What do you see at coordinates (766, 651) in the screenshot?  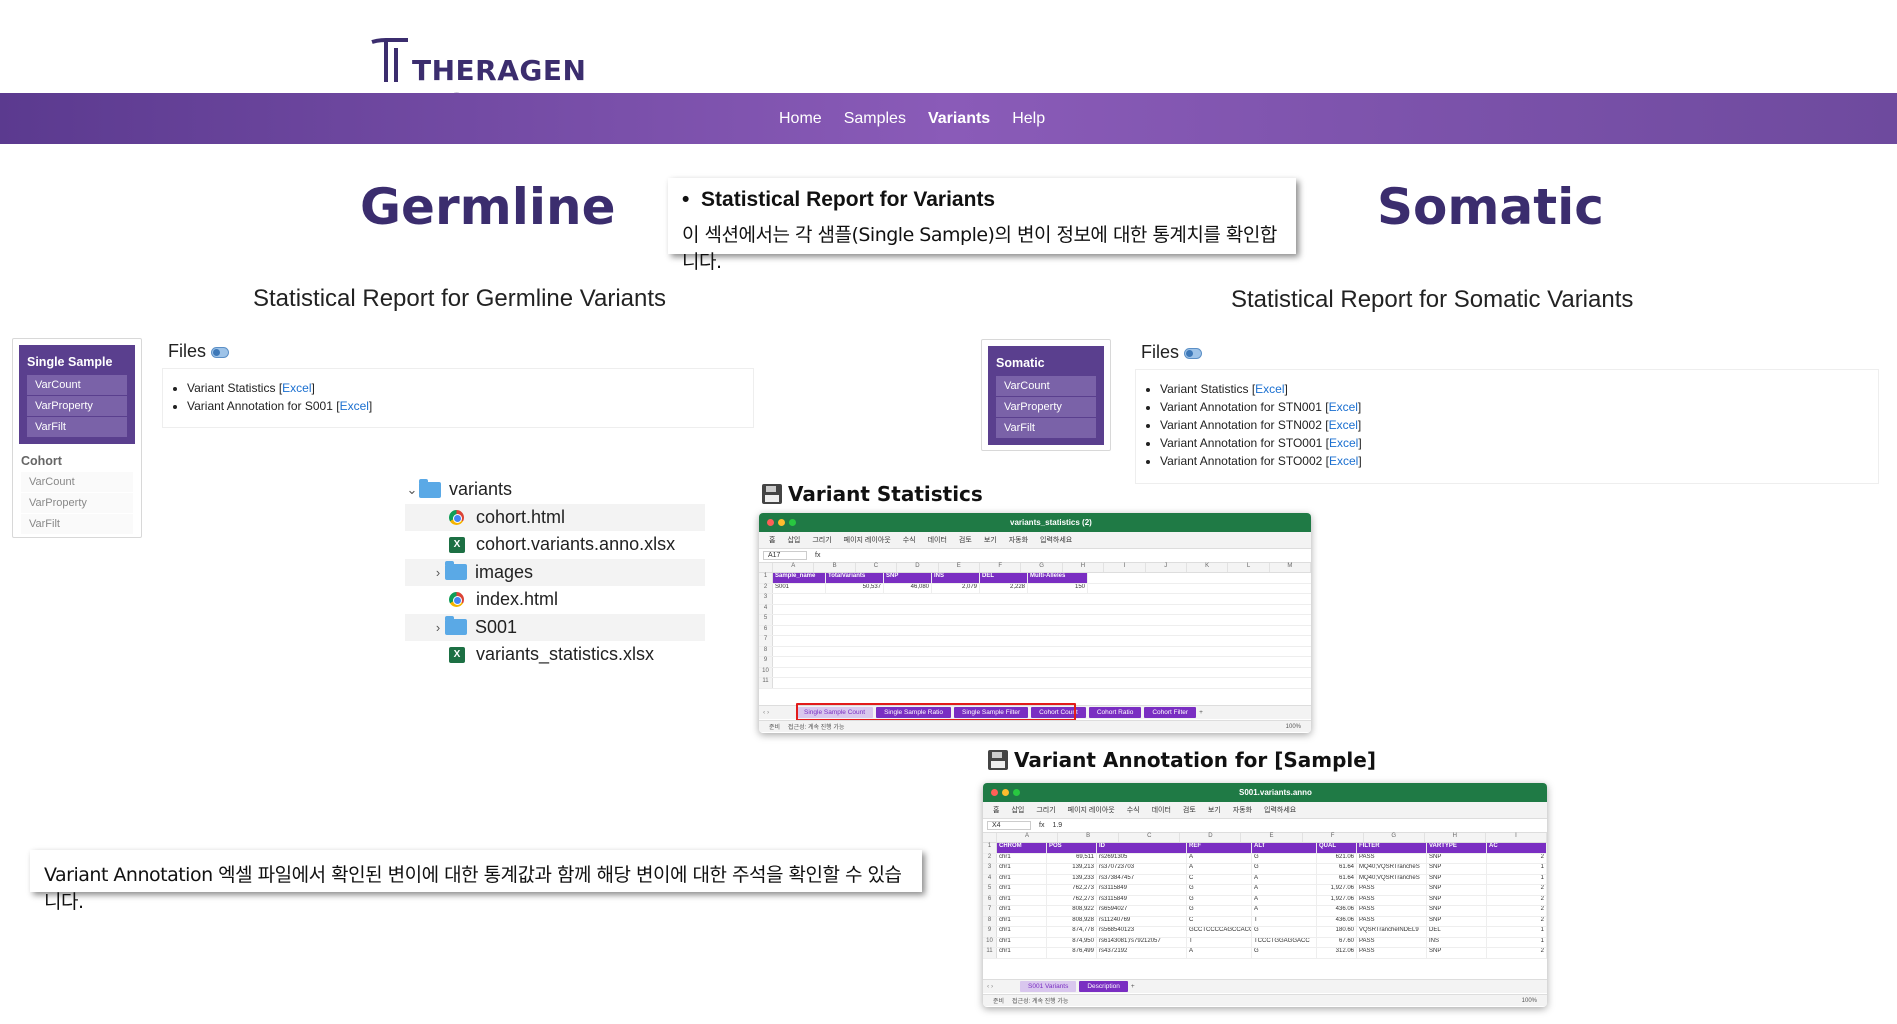 I see `row-number: 8` at bounding box center [766, 651].